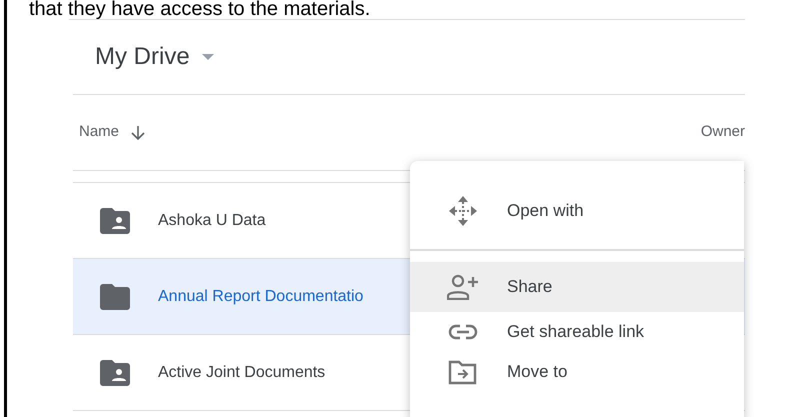  What do you see at coordinates (577, 332) in the screenshot?
I see `menu-item: Get shareable link` at bounding box center [577, 332].